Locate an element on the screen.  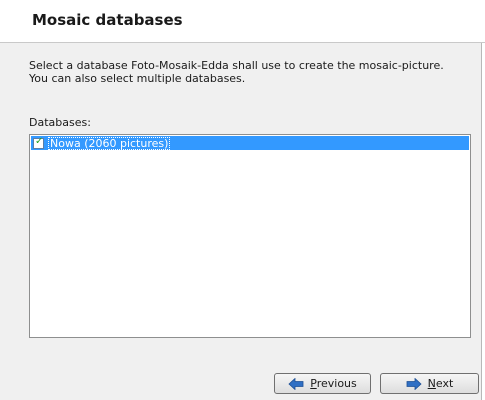
list-item-label: Nowa (2060 pictures) is located at coordinates (109, 143).